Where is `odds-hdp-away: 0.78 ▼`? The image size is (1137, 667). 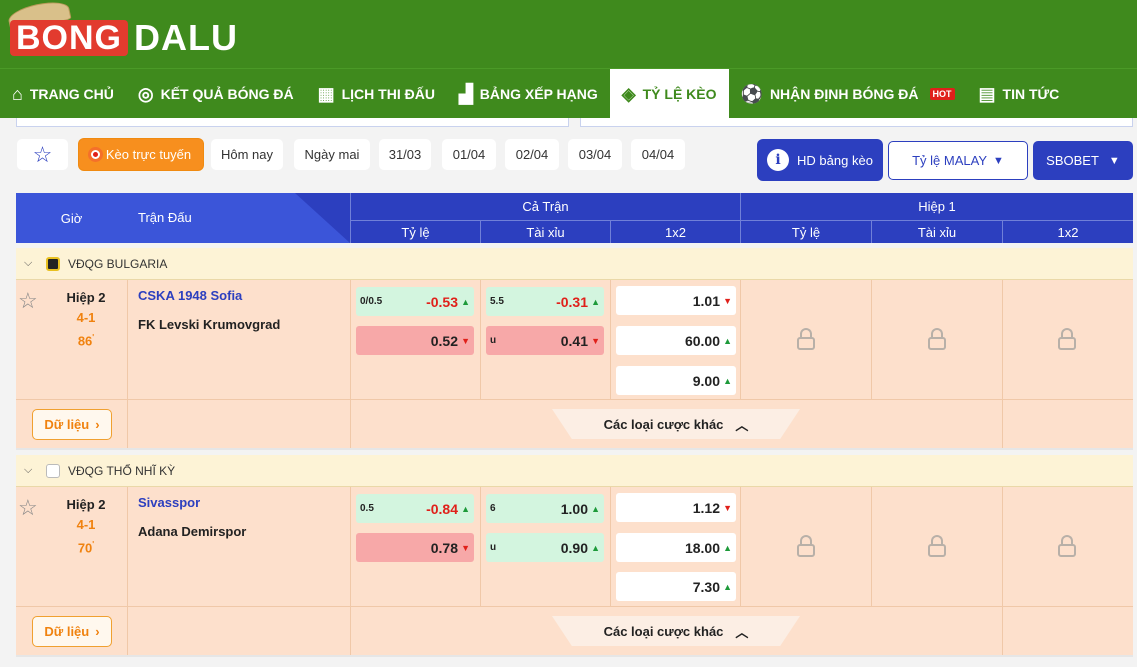 odds-hdp-away: 0.78 ▼ is located at coordinates (415, 547).